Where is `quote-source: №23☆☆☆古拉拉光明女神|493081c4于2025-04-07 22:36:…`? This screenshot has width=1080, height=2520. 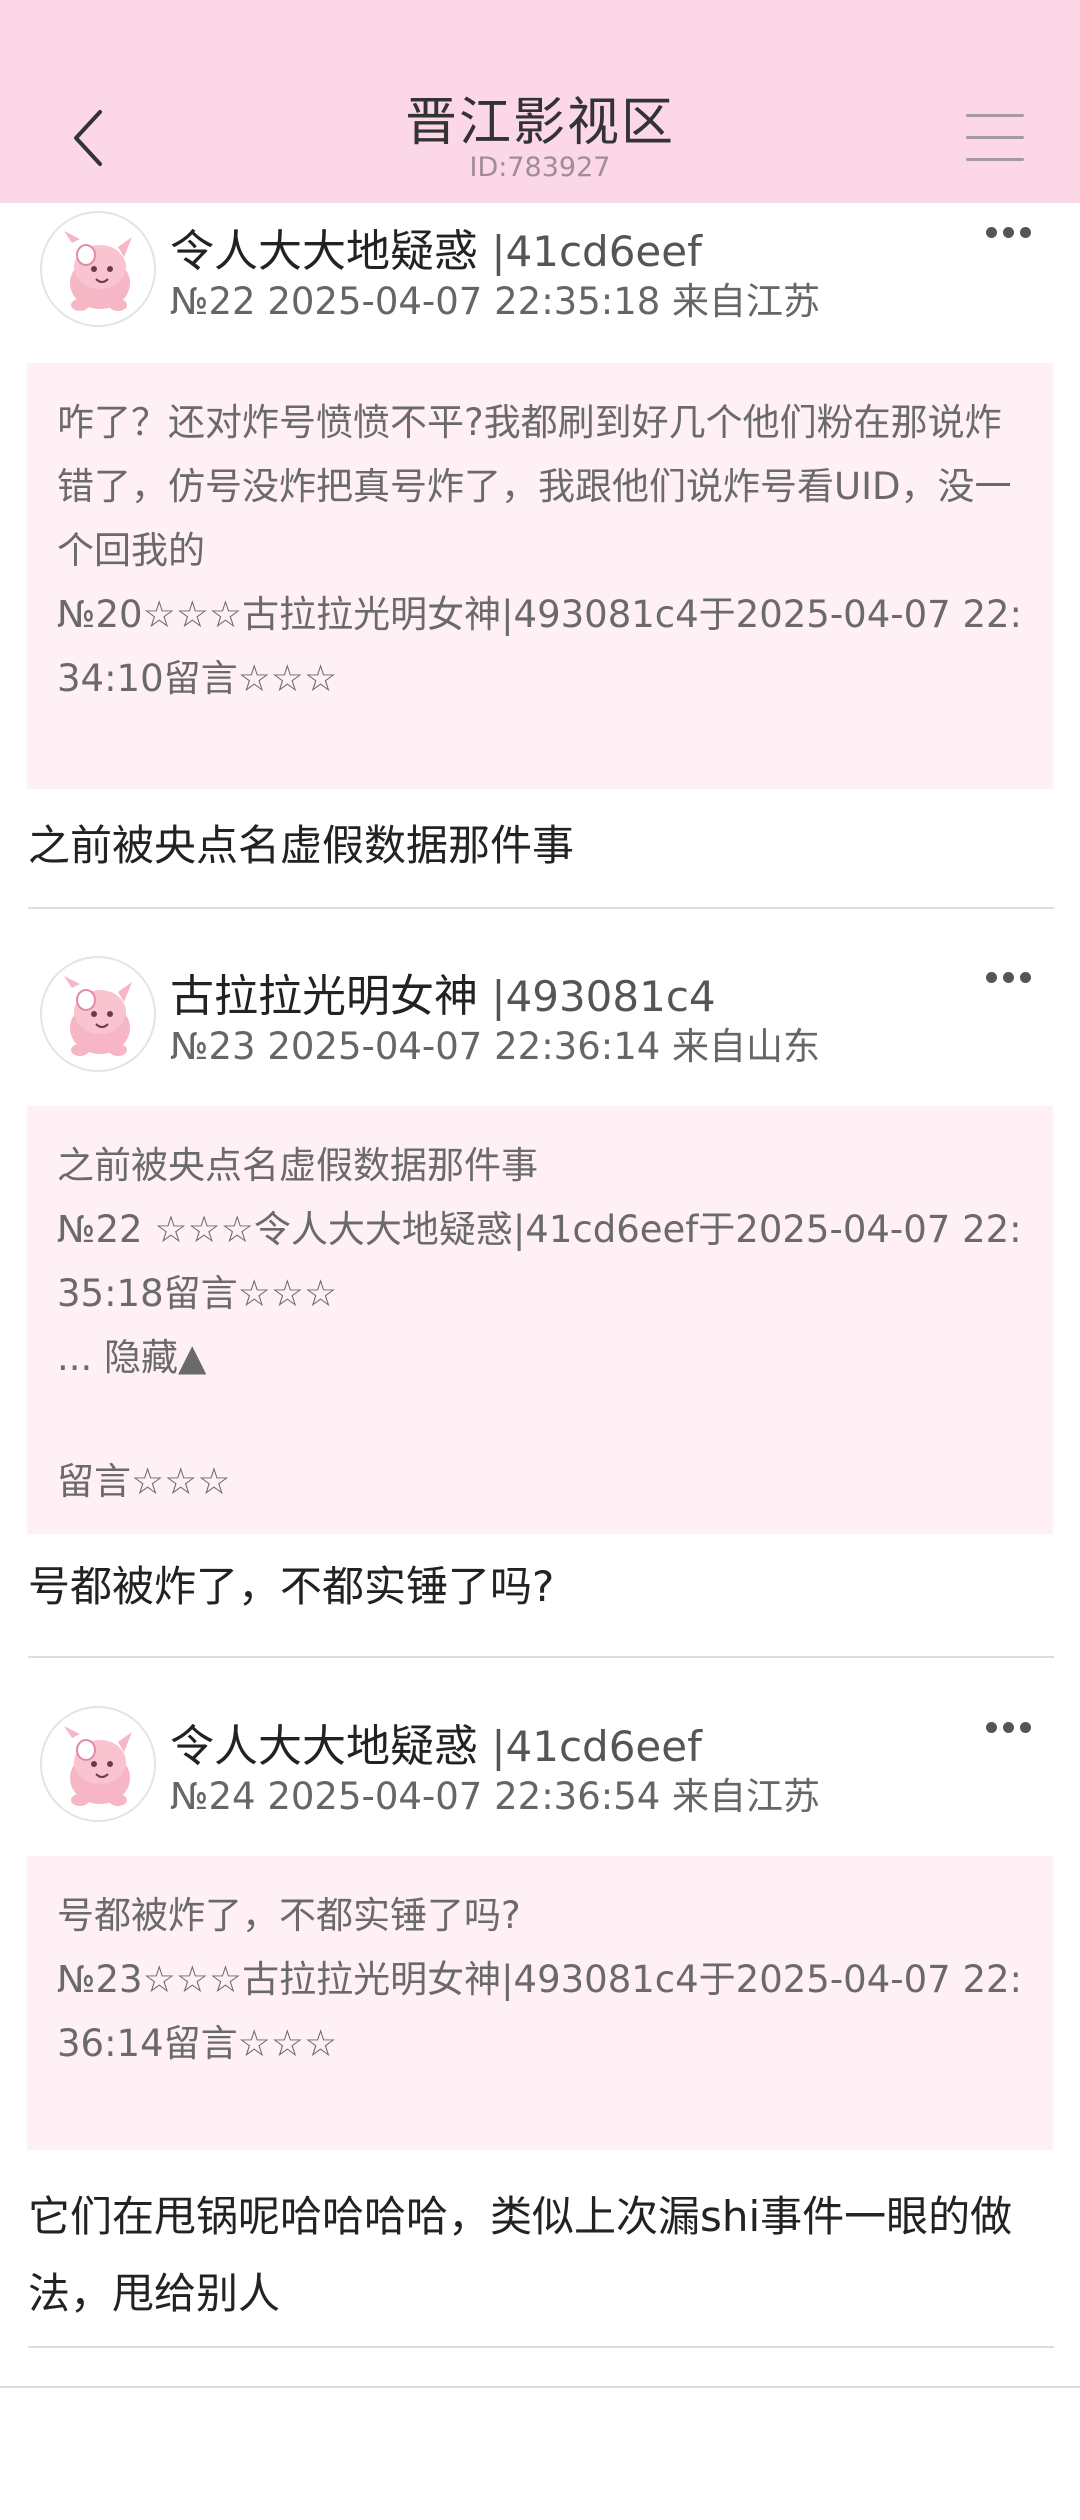
quote-source: №23☆☆☆古拉拉光明女神|493081c4于2025-04-07 22:36:… is located at coordinates (539, 2011).